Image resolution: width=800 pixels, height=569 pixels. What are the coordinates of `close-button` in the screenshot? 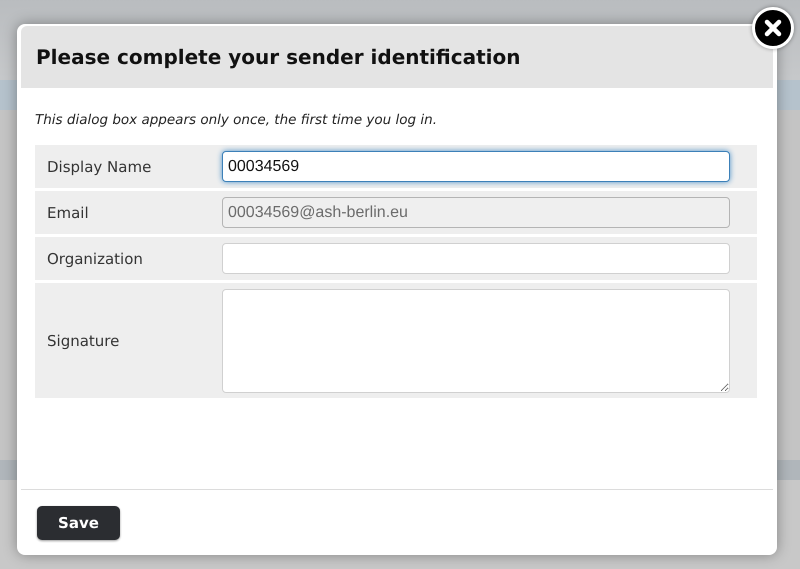 It's located at (773, 28).